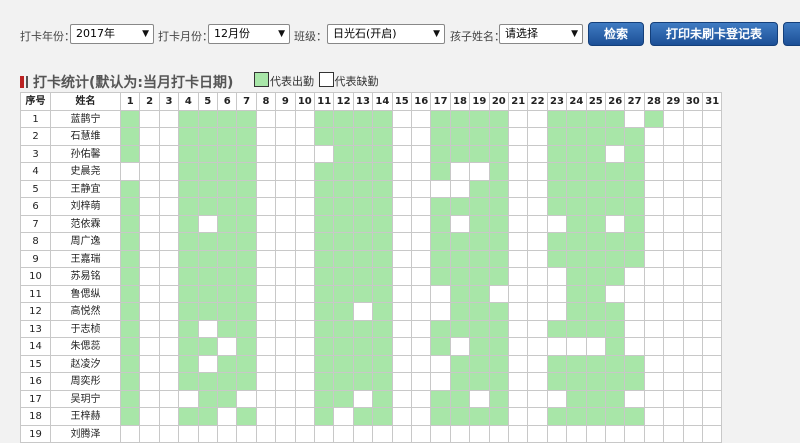 The image size is (800, 443). What do you see at coordinates (36, 225) in the screenshot?
I see `row-index: 7` at bounding box center [36, 225].